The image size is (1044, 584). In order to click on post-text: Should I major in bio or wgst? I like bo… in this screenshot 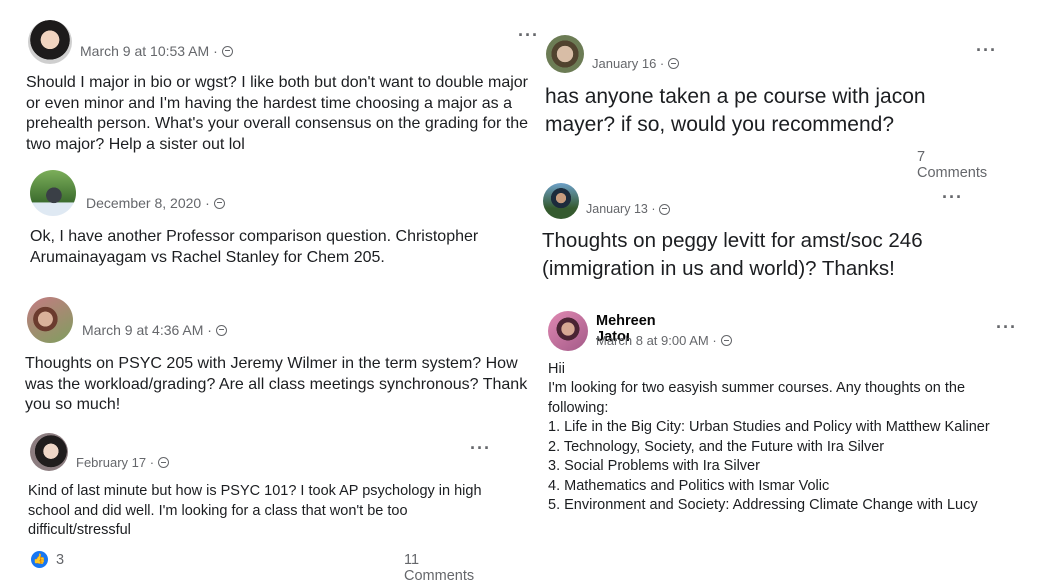, I will do `click(277, 113)`.